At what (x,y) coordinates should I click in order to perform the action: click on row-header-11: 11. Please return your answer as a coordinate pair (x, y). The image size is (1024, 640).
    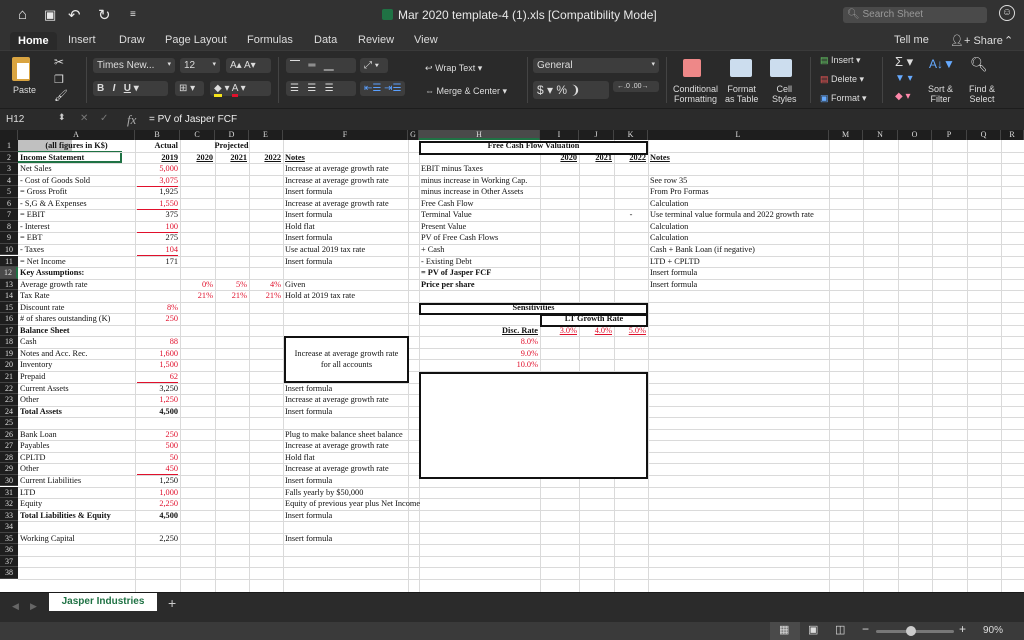
    Looking at the image, I should click on (9, 261).